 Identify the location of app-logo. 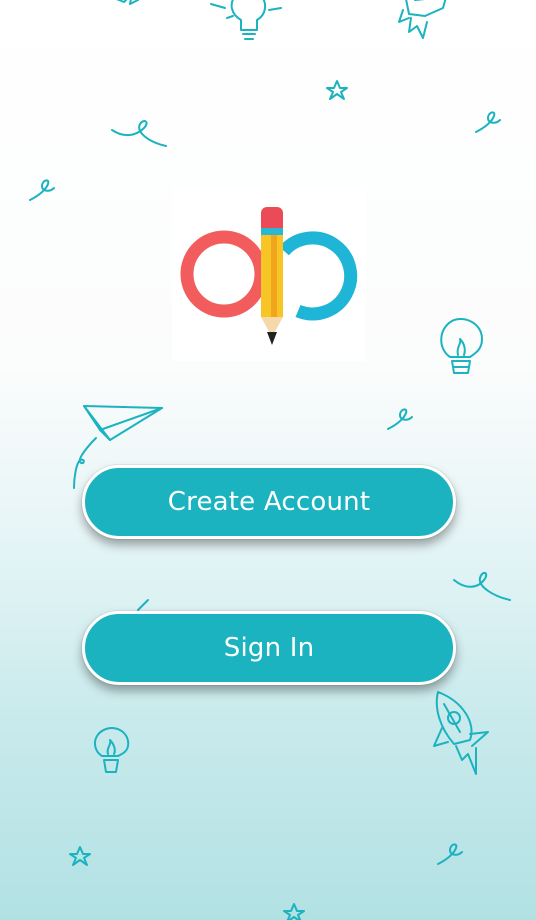
(269, 274).